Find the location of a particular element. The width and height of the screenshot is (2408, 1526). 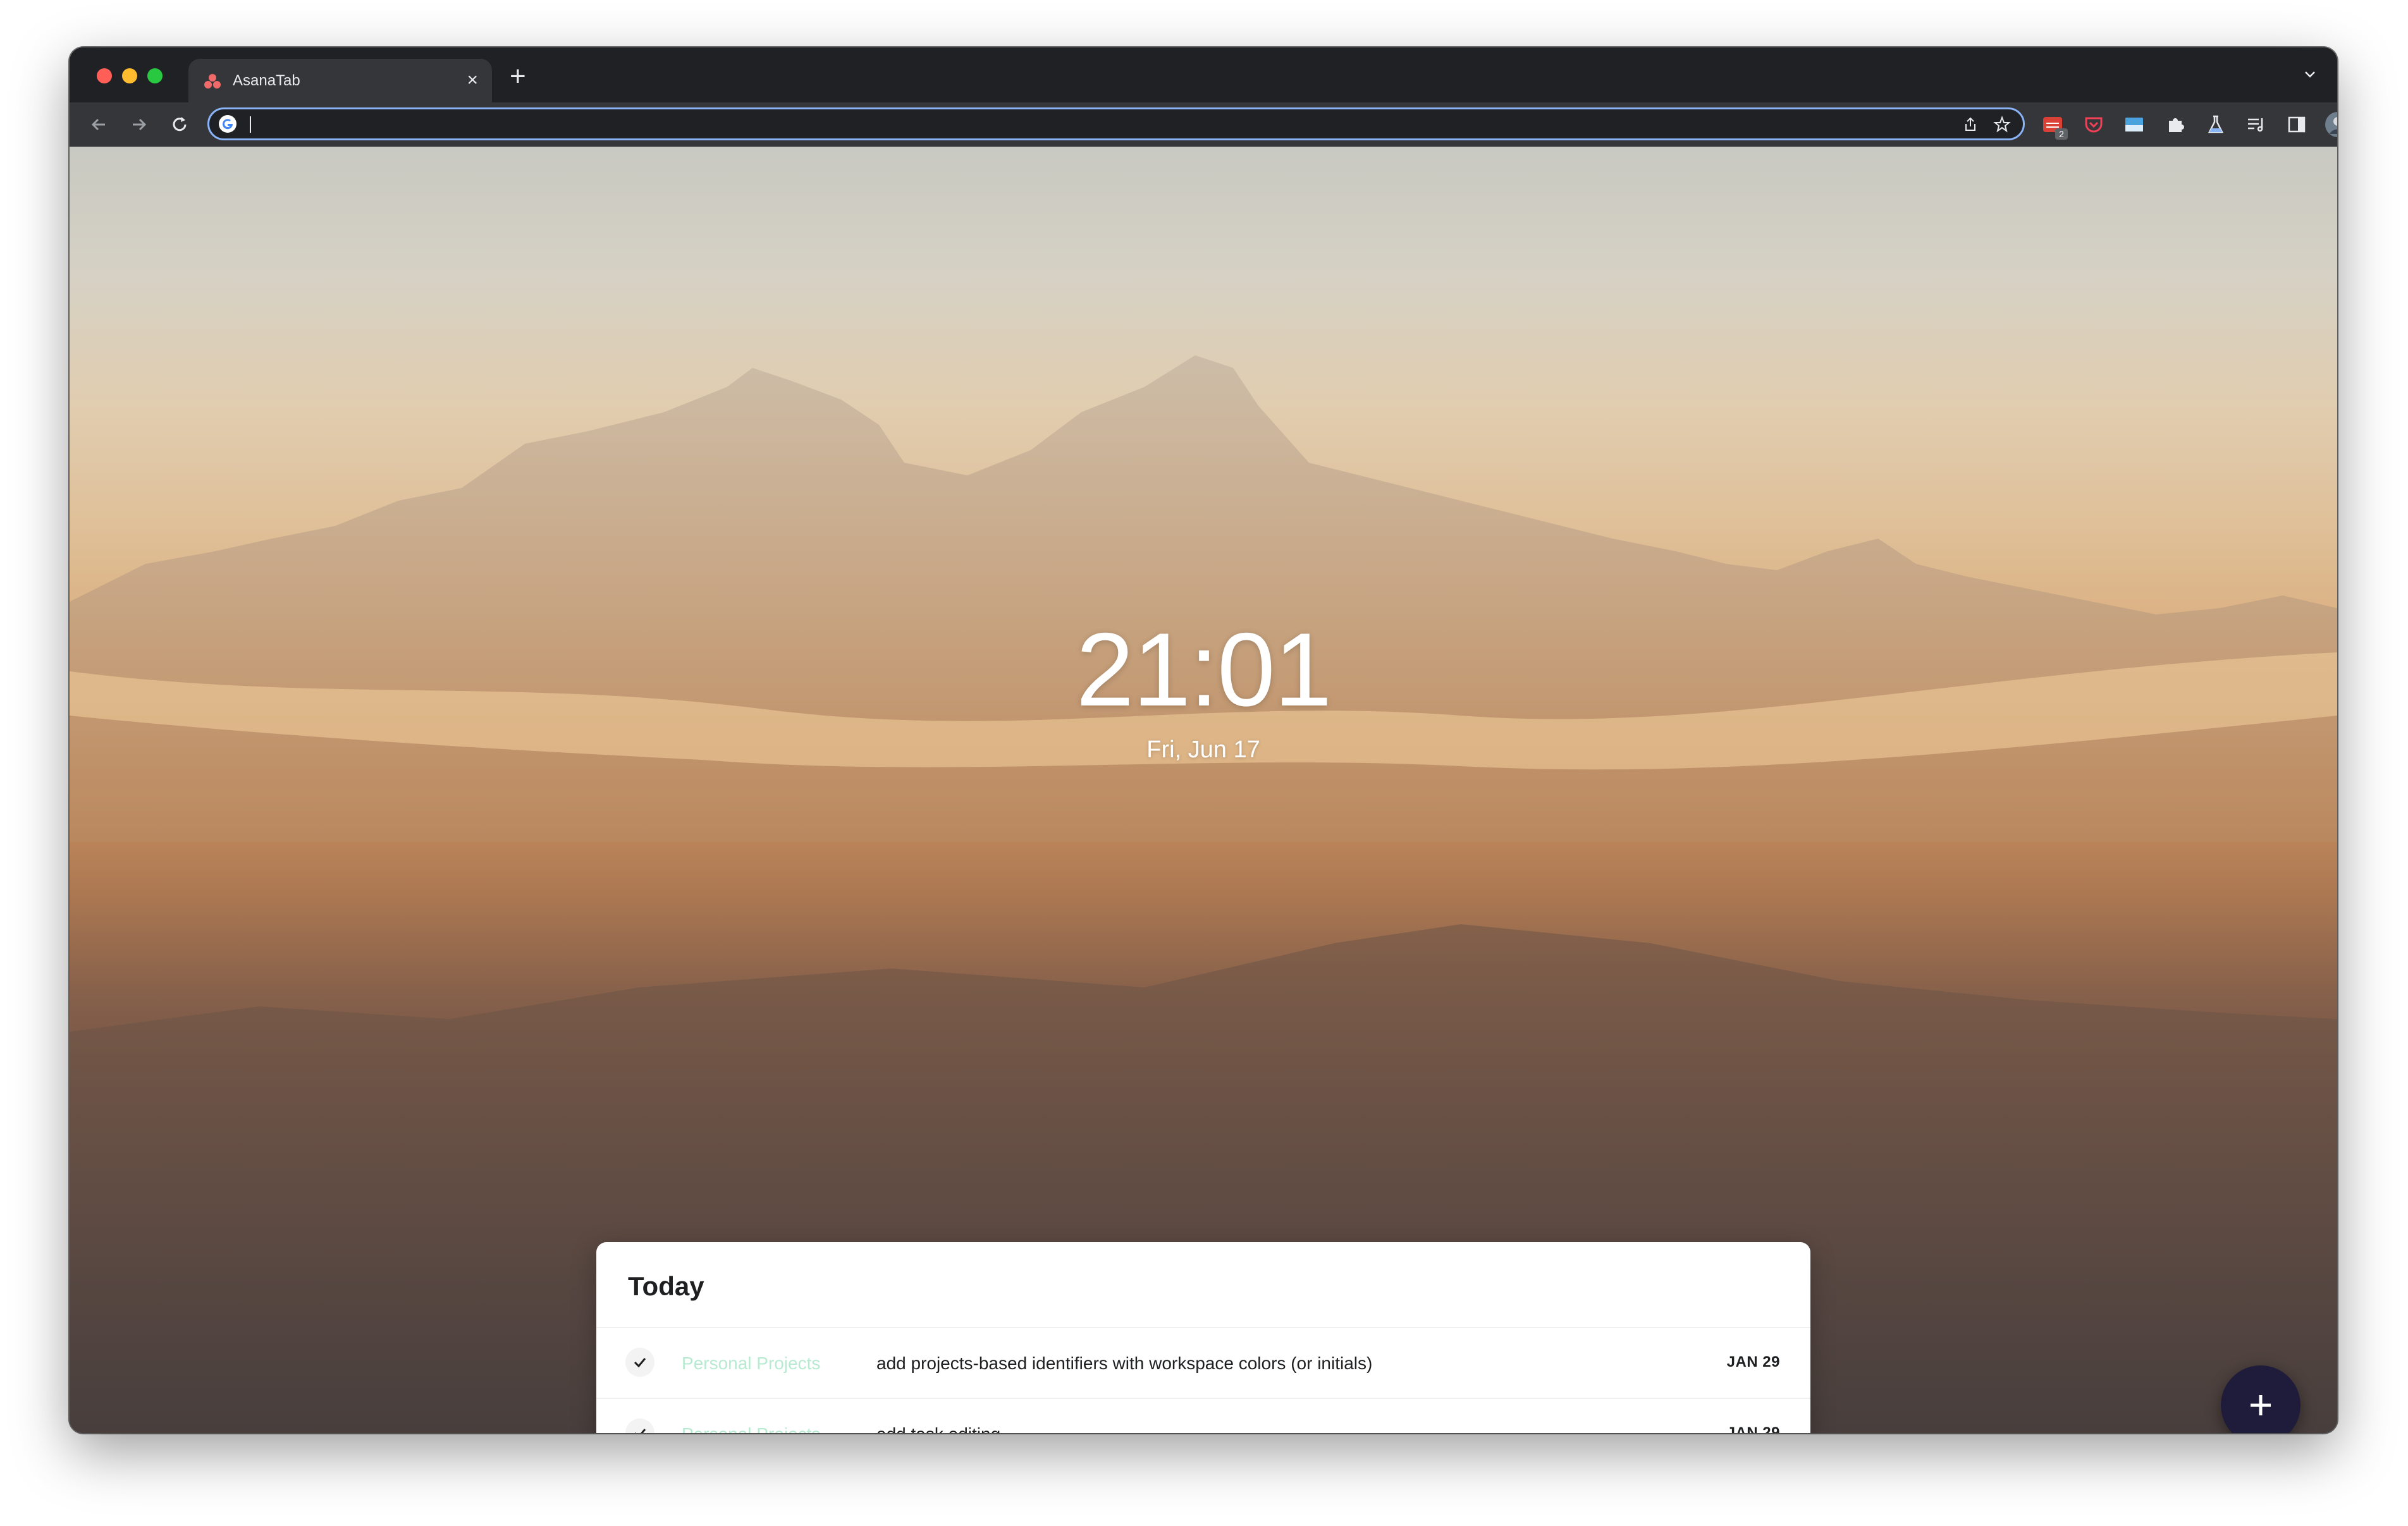

todoist-extension-icon: 2 is located at coordinates (2054, 126).